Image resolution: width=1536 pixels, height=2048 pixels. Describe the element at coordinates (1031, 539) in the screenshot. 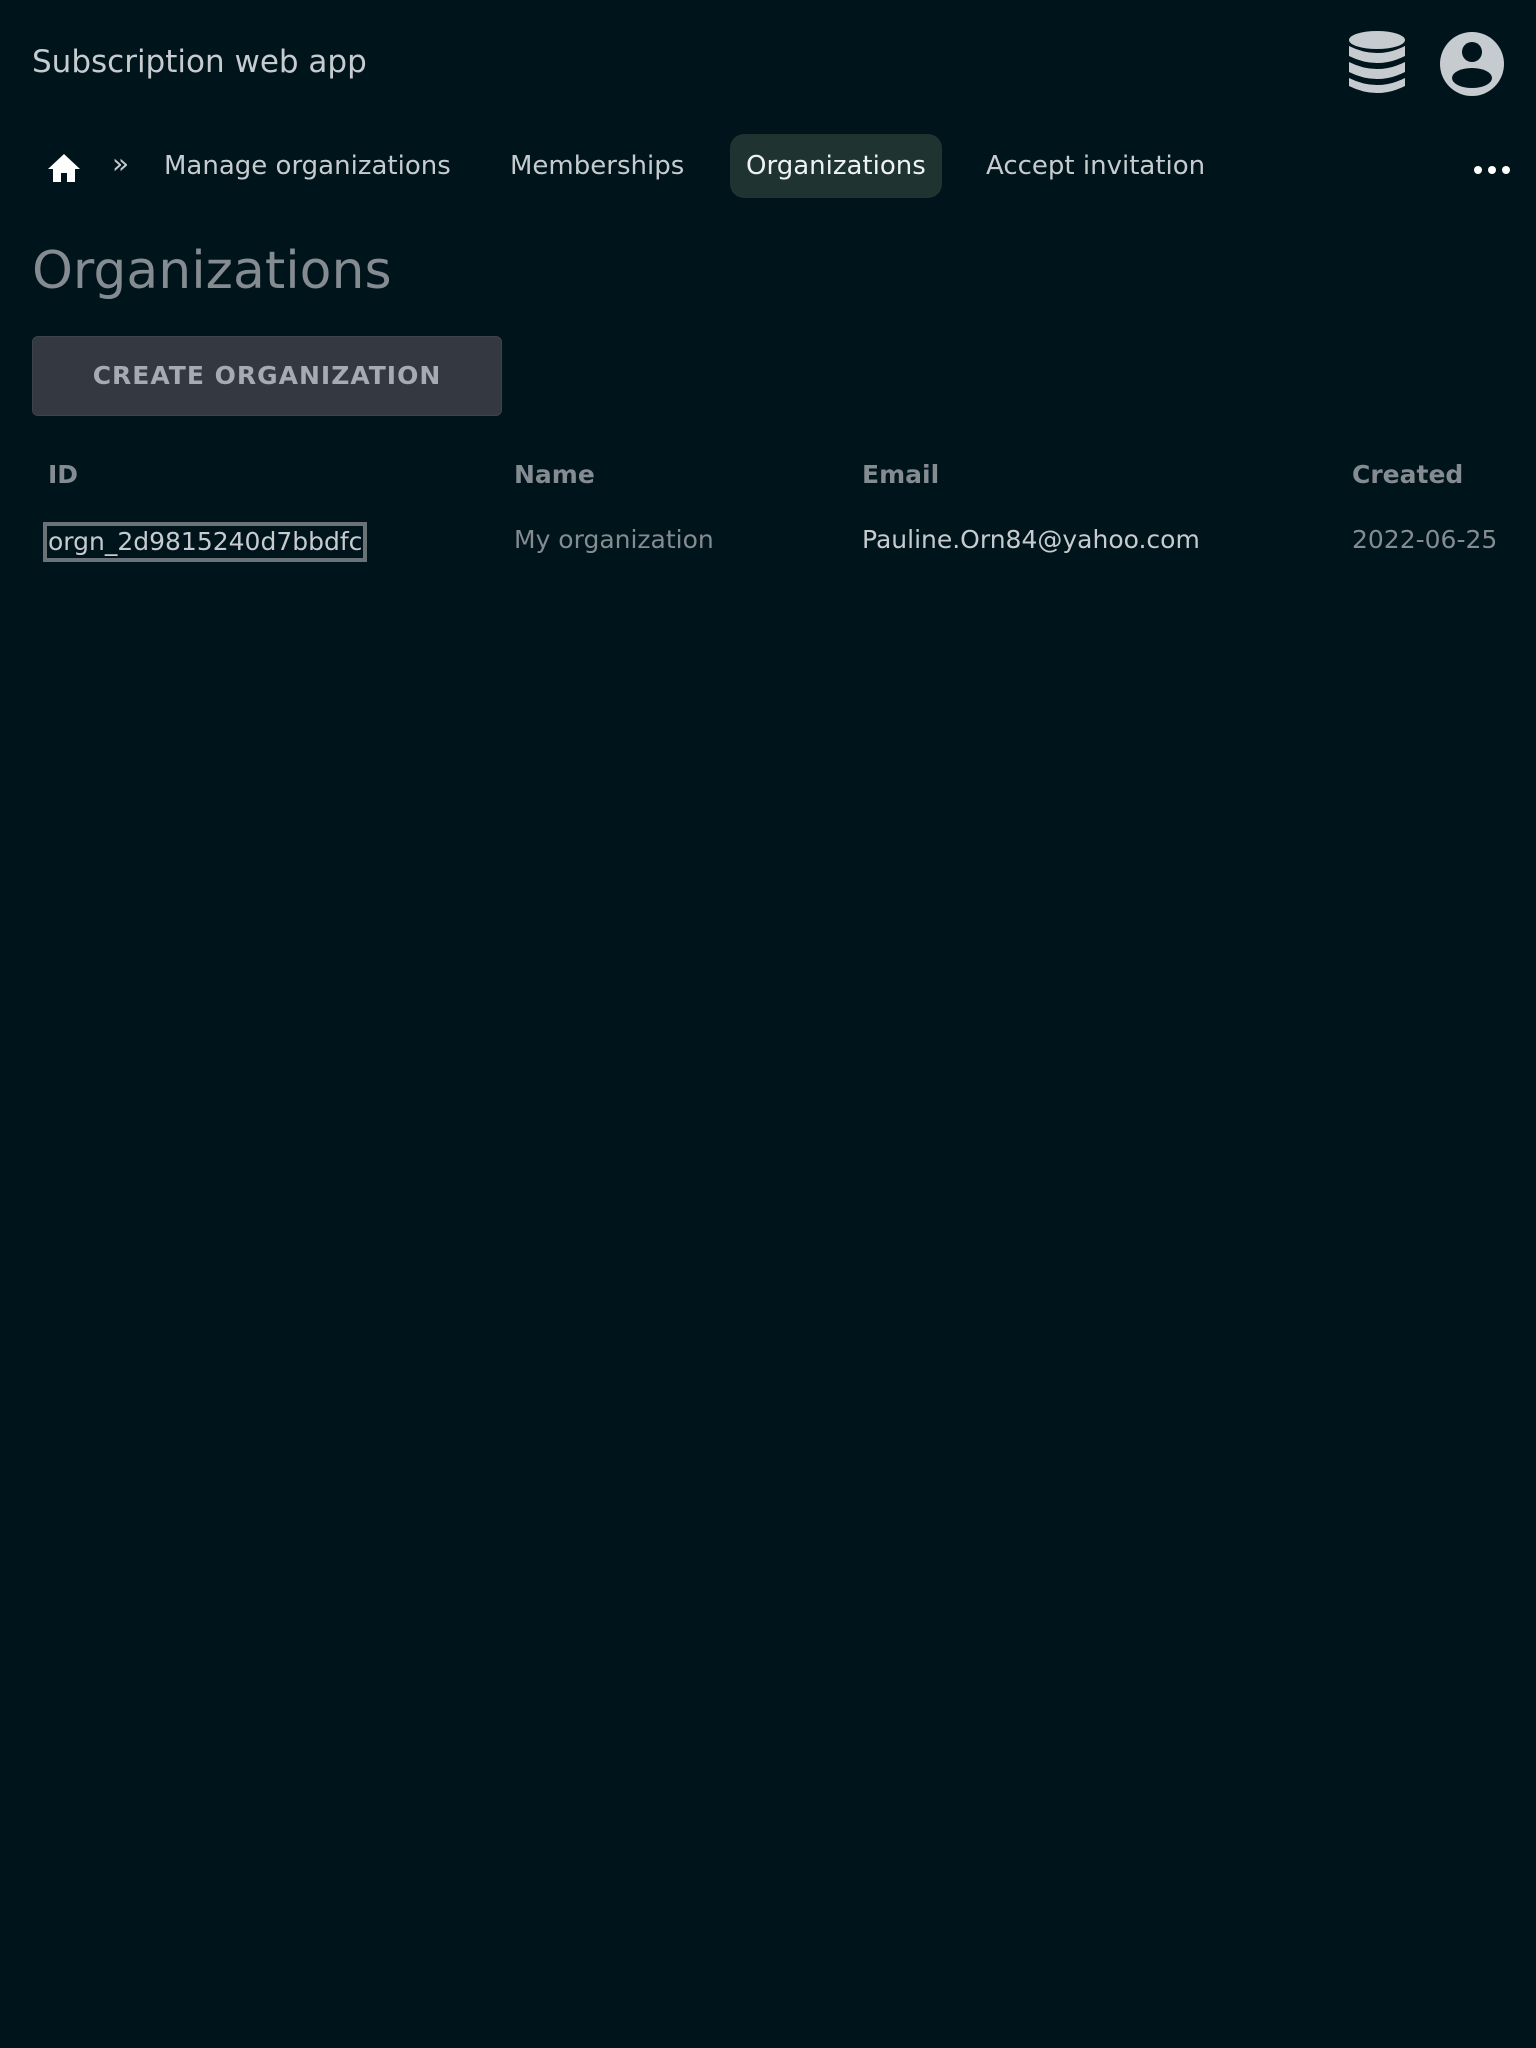

I see `organization-email-cell: Pauline.Orn84@yahoo.com` at that location.